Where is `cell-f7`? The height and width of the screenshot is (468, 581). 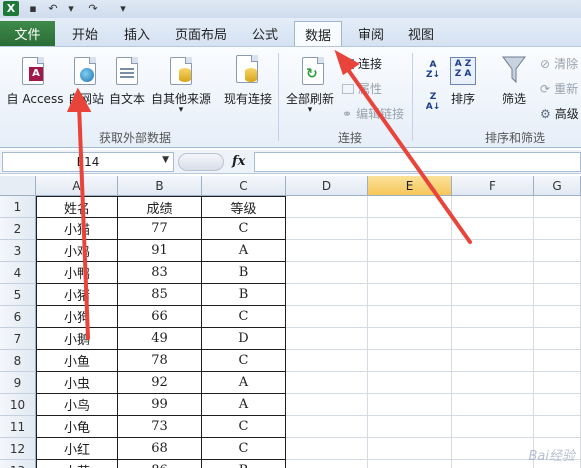
cell-f7 is located at coordinates (493, 339).